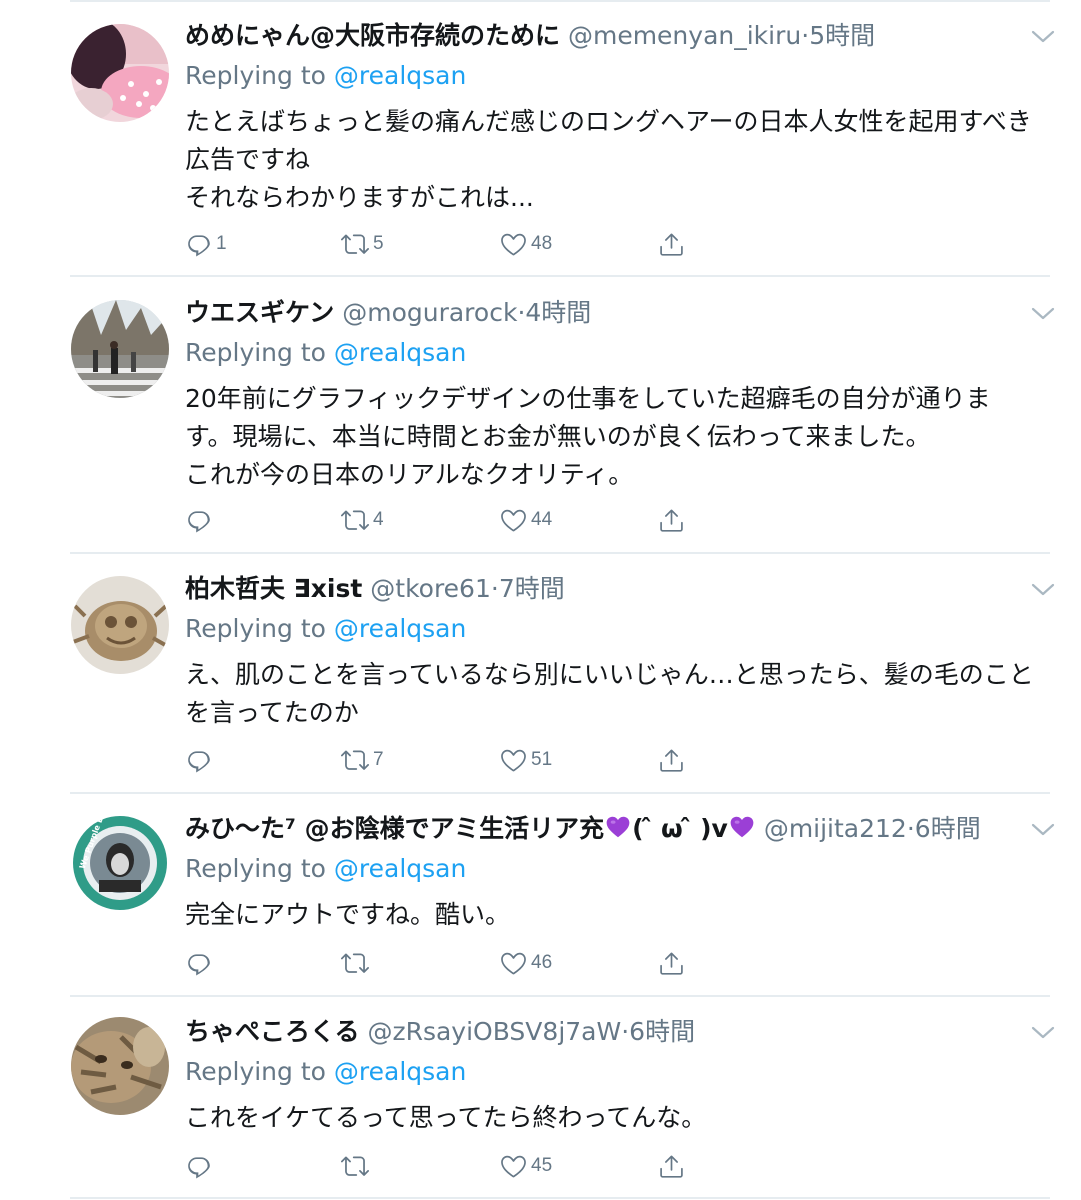 This screenshot has width=1081, height=1200. I want to click on display-name: ちゃぺころくる, so click(272, 1031).